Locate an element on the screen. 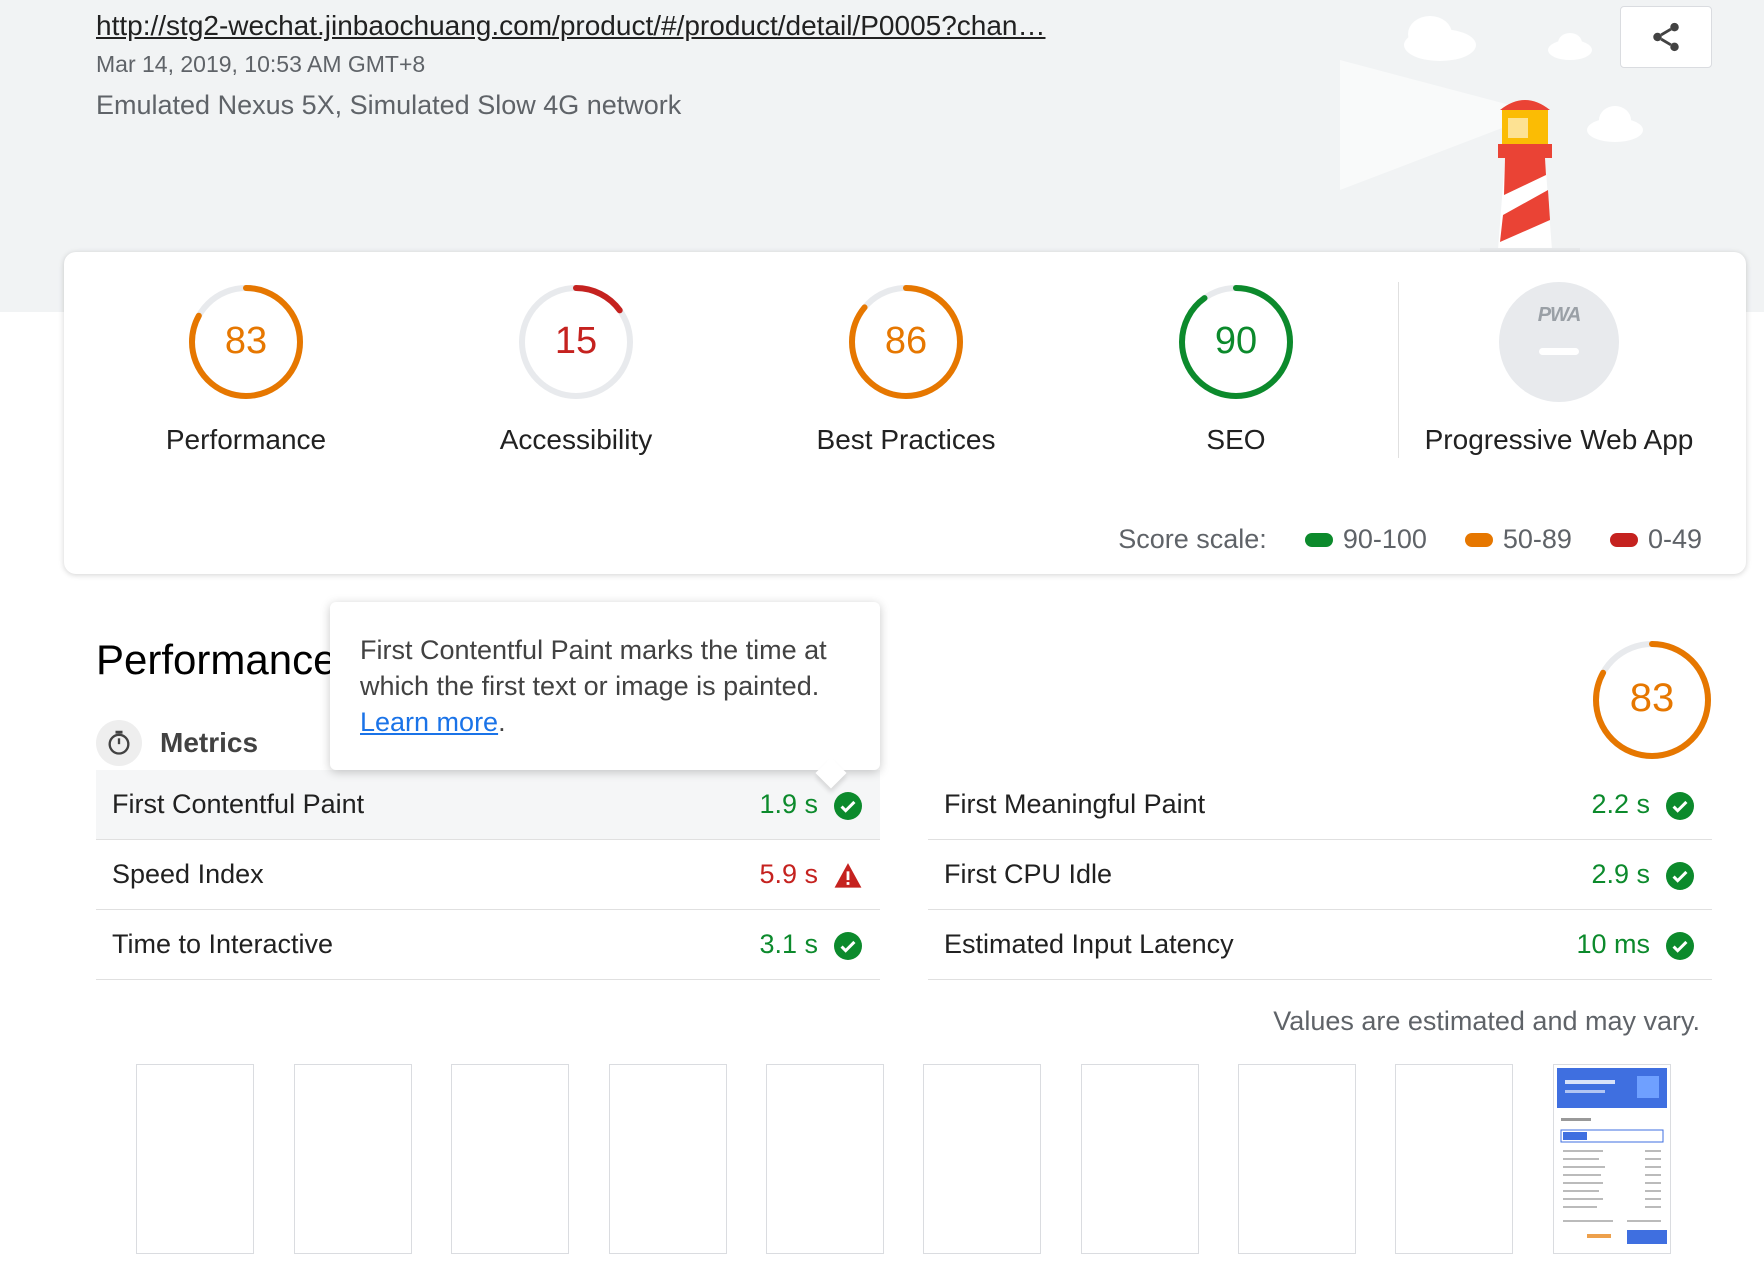 The image size is (1764, 1268). pass-pill-icon is located at coordinates (1318, 539).